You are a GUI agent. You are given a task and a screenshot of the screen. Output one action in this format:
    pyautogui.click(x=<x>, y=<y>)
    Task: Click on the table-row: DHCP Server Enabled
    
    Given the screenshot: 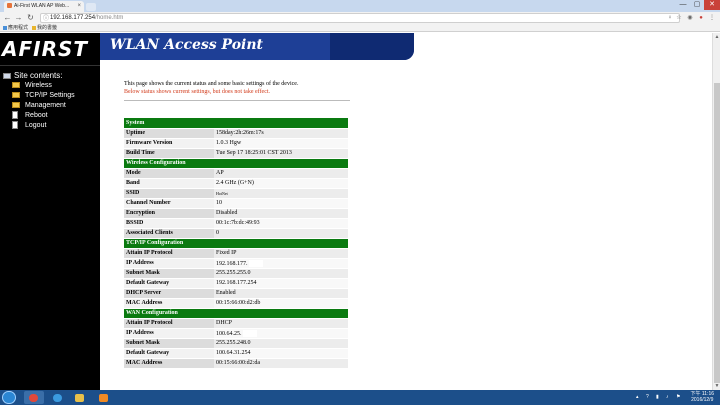 What is the action you would take?
    pyautogui.click(x=236, y=293)
    